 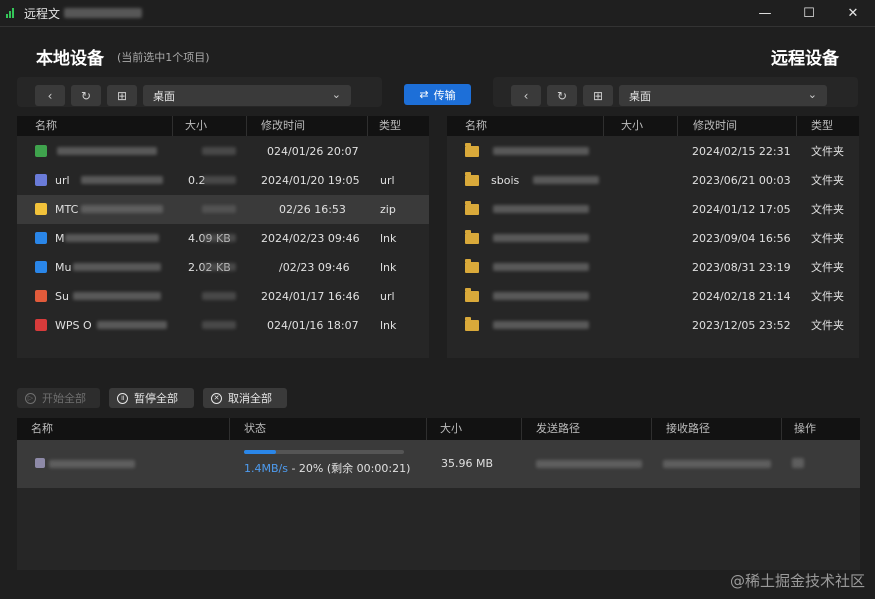 What do you see at coordinates (809, 13) in the screenshot?
I see `maximize-button: ☐` at bounding box center [809, 13].